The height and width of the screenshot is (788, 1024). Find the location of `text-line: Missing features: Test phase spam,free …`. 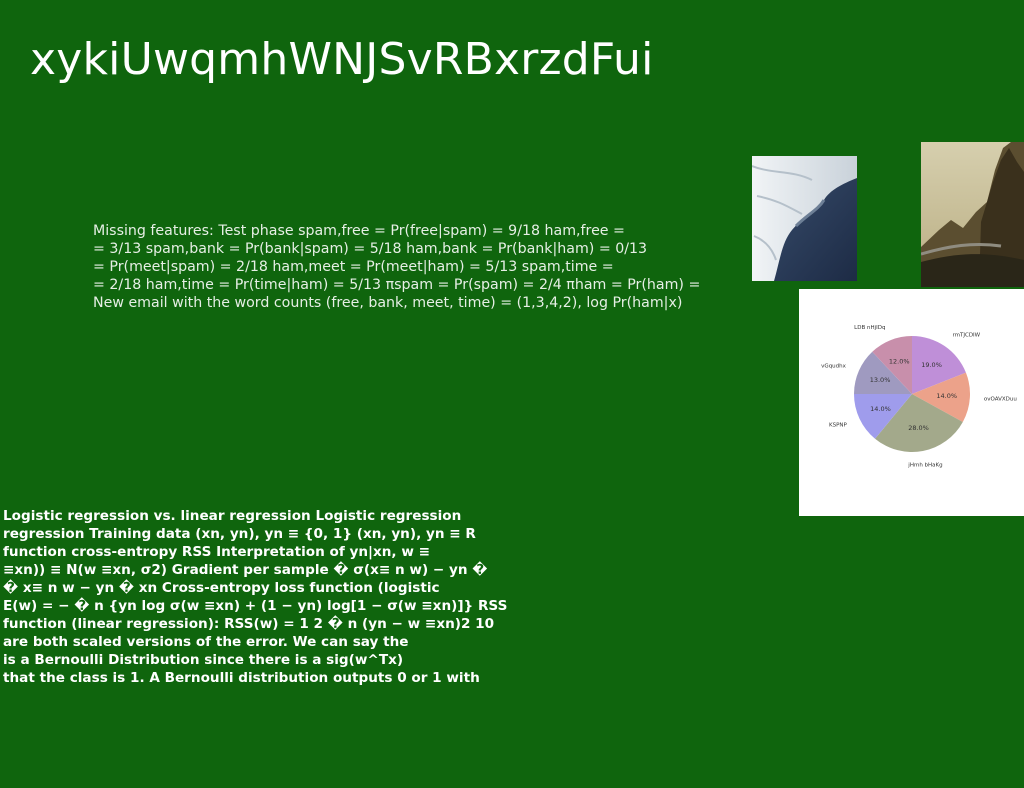

text-line: Missing features: Test phase spam,free … is located at coordinates (398, 231).